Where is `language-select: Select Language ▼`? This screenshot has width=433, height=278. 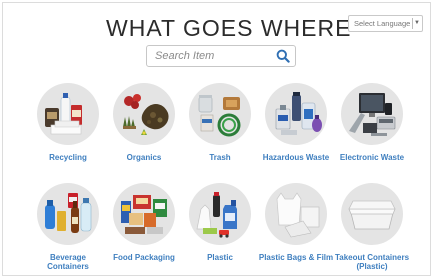 language-select: Select Language ▼ is located at coordinates (385, 23).